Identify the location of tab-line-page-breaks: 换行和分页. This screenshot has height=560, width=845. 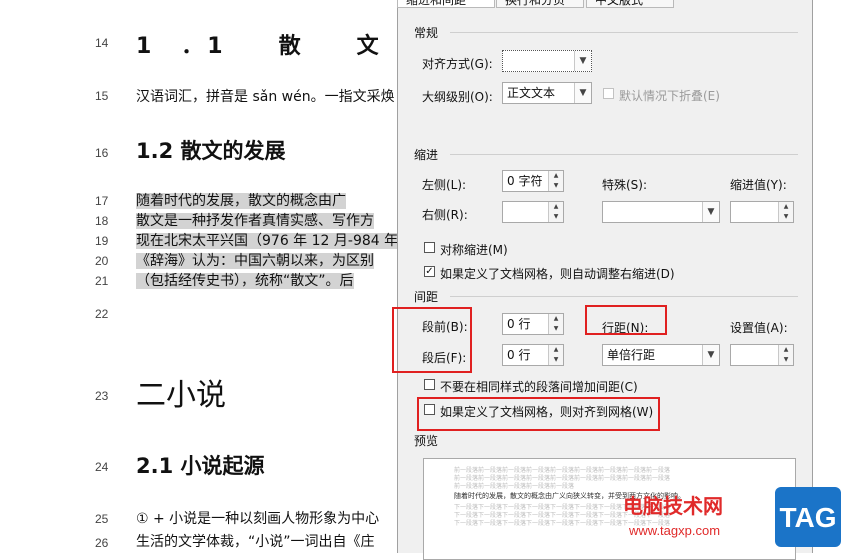
(540, 4).